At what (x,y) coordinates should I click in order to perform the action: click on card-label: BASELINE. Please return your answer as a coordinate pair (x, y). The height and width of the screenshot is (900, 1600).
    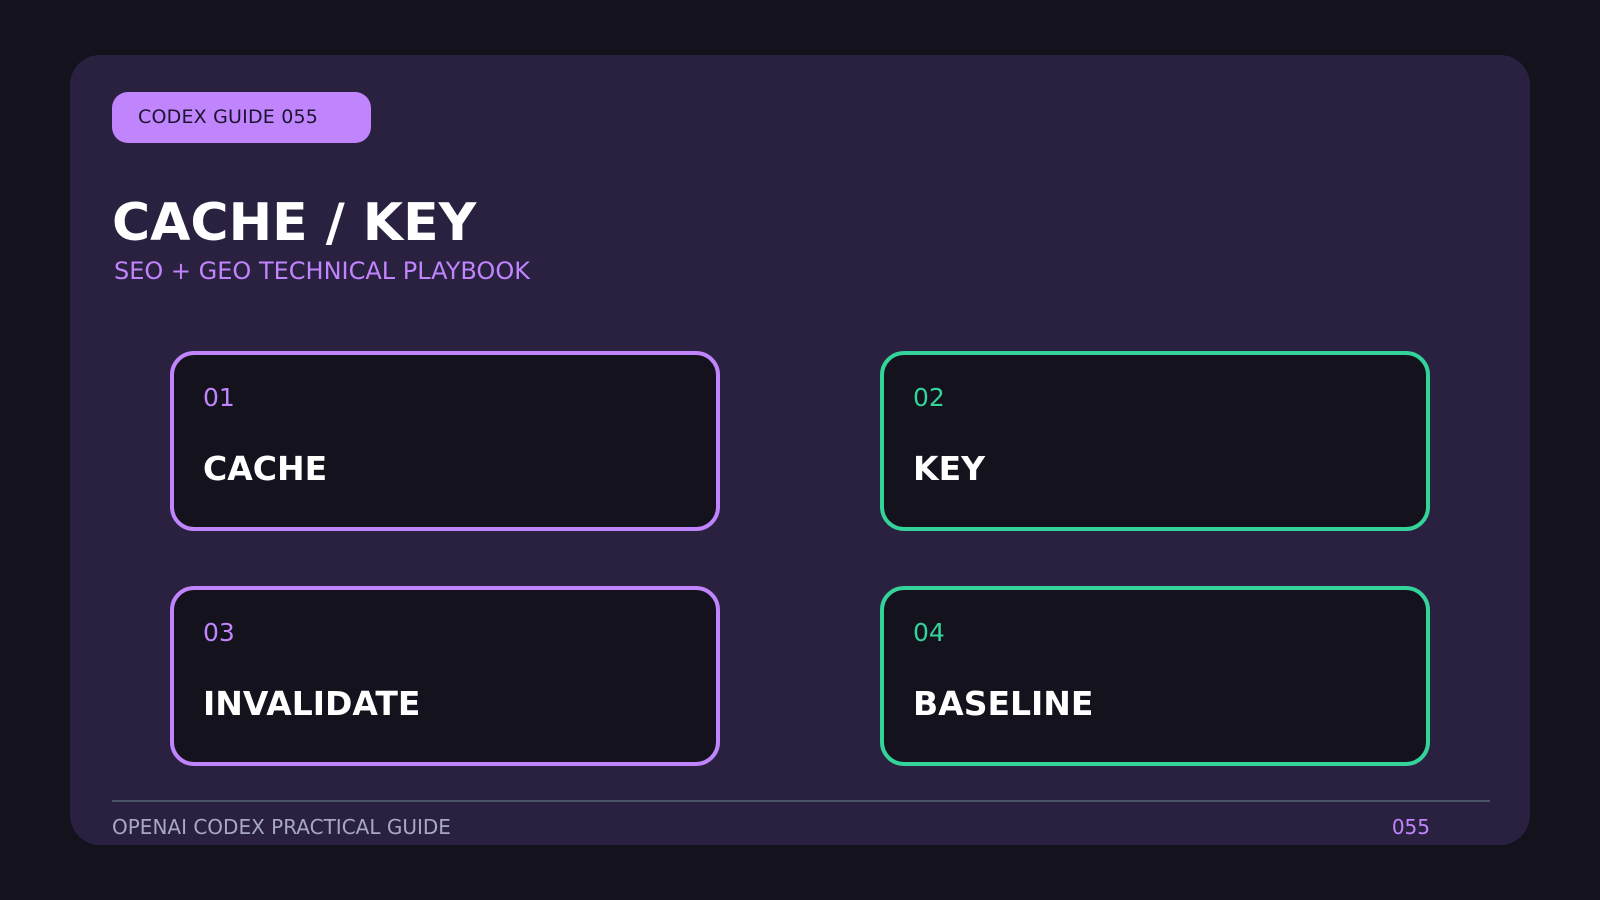
    Looking at the image, I should click on (1003, 703).